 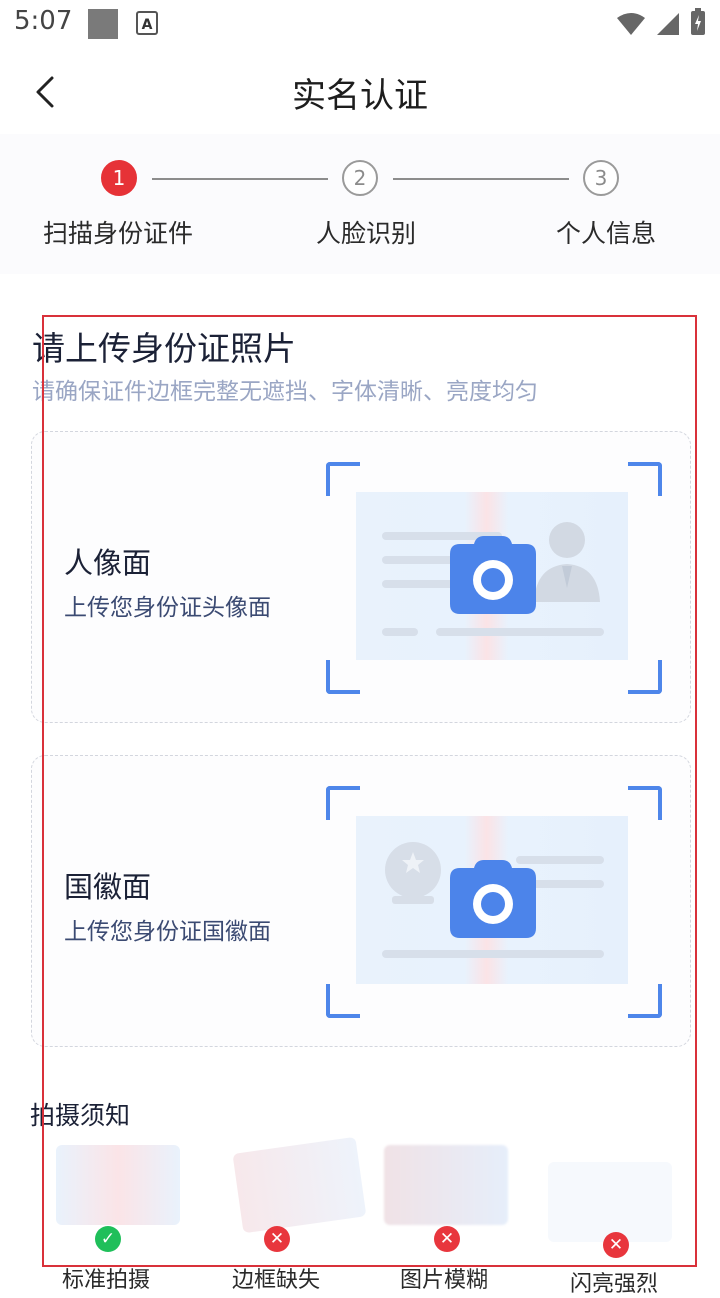 What do you see at coordinates (606, 233) in the screenshot?
I see `step-3-label: 个人信息` at bounding box center [606, 233].